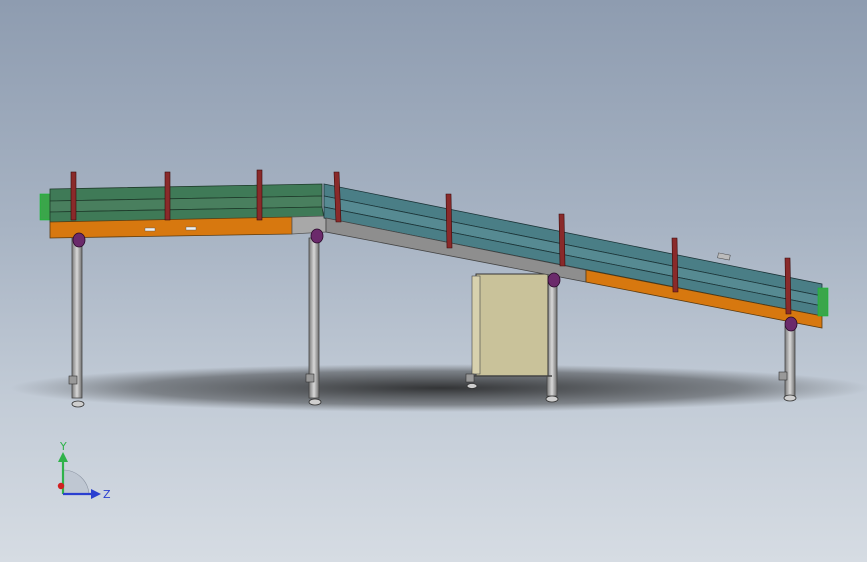 Image resolution: width=867 pixels, height=562 pixels. I want to click on floor-shadow, so click(438, 388).